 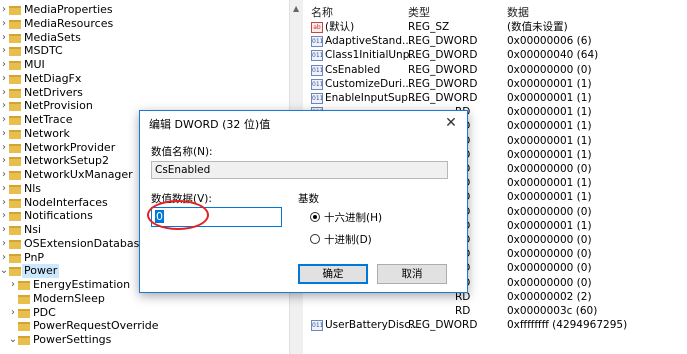 I want to click on tree-item: PowerRequestOverride, so click(x=144, y=326).